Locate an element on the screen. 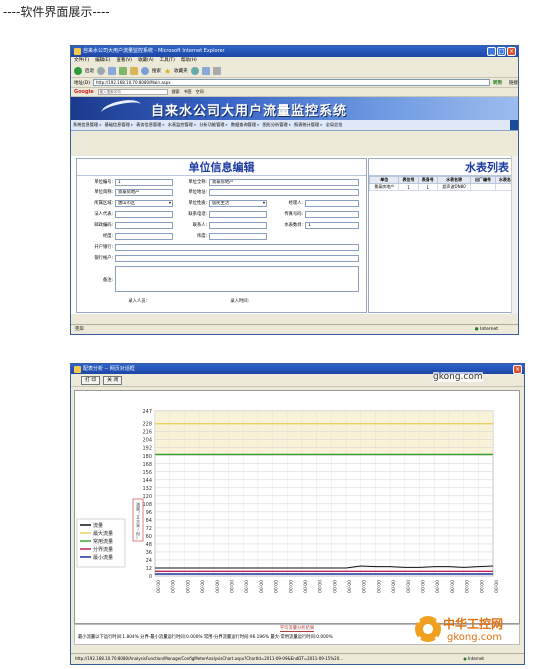 Image resolution: width=547 pixels, height=669 pixels. unit-code-input: 1 is located at coordinates (144, 182).